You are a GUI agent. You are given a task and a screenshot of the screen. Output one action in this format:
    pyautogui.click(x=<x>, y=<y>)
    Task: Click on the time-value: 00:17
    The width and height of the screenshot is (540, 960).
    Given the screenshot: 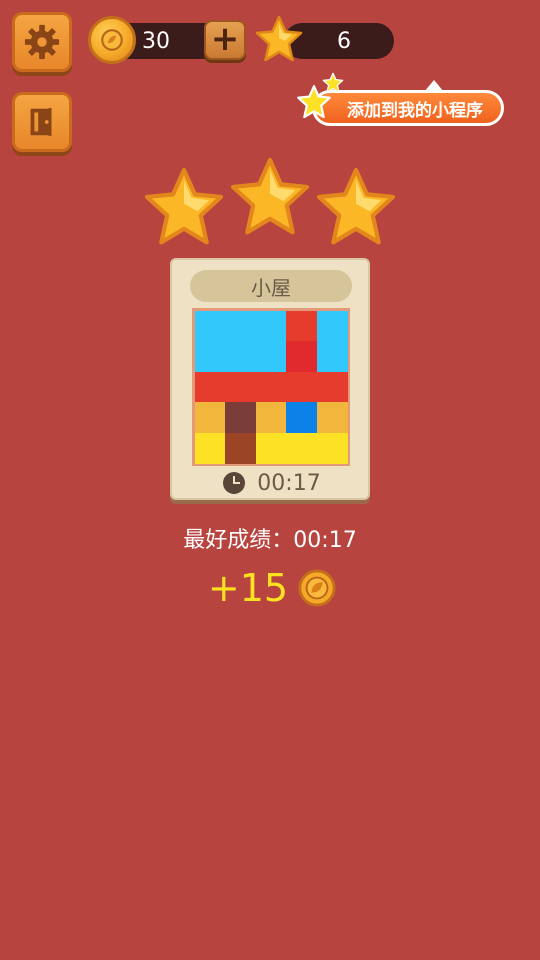 What is the action you would take?
    pyautogui.click(x=289, y=483)
    